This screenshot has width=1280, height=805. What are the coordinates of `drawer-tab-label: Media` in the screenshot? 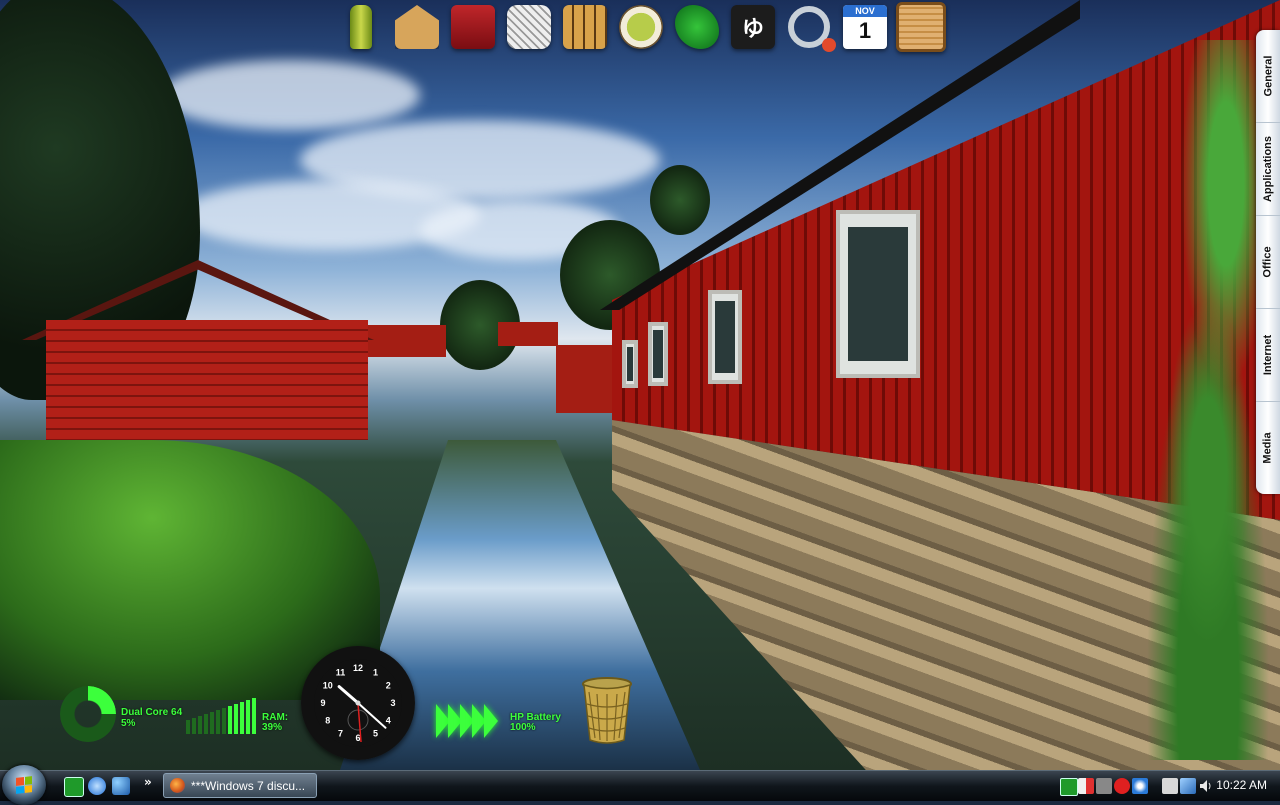 It's located at (1268, 448).